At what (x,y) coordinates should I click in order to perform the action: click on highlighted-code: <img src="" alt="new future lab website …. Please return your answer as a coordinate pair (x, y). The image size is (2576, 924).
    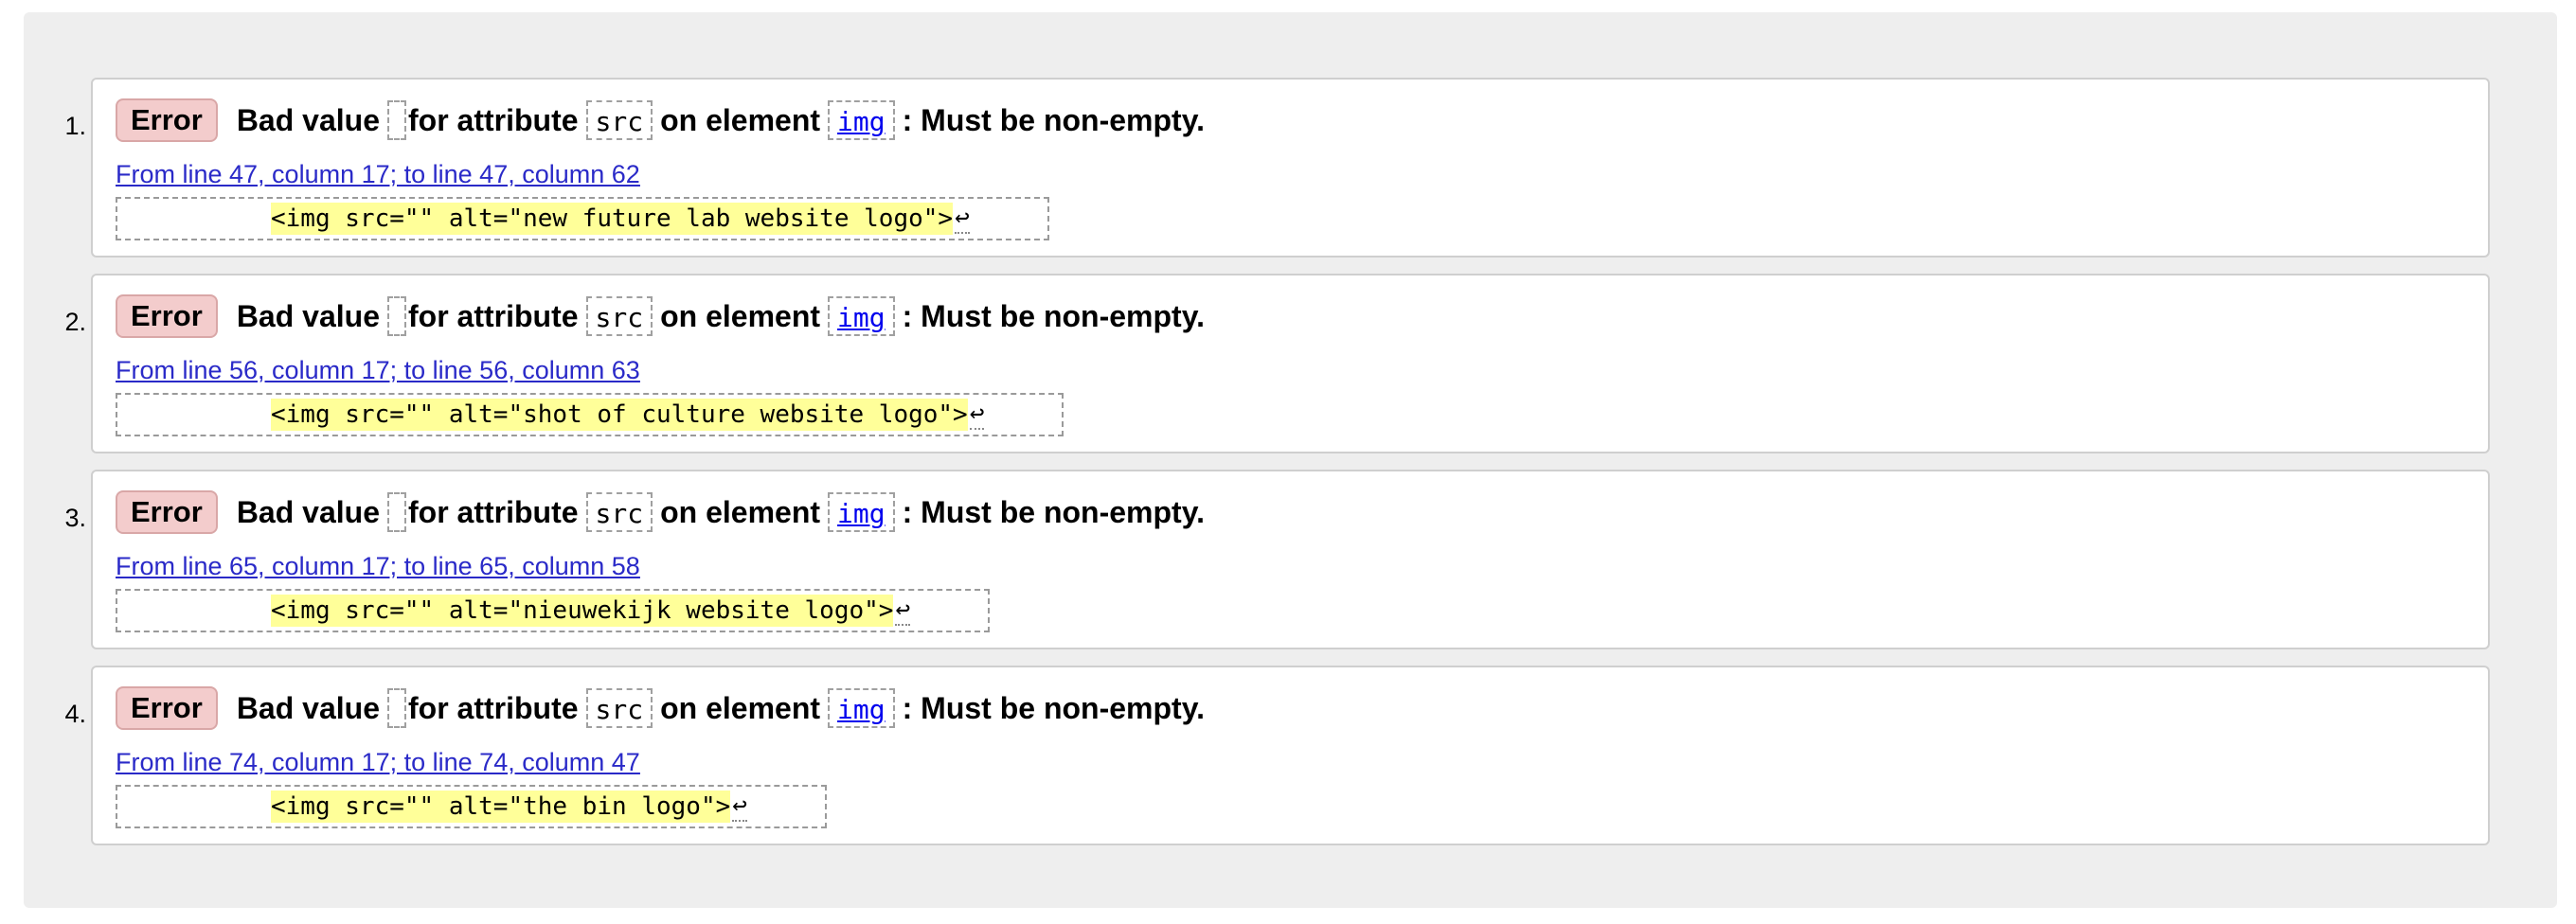
    Looking at the image, I should click on (612, 219).